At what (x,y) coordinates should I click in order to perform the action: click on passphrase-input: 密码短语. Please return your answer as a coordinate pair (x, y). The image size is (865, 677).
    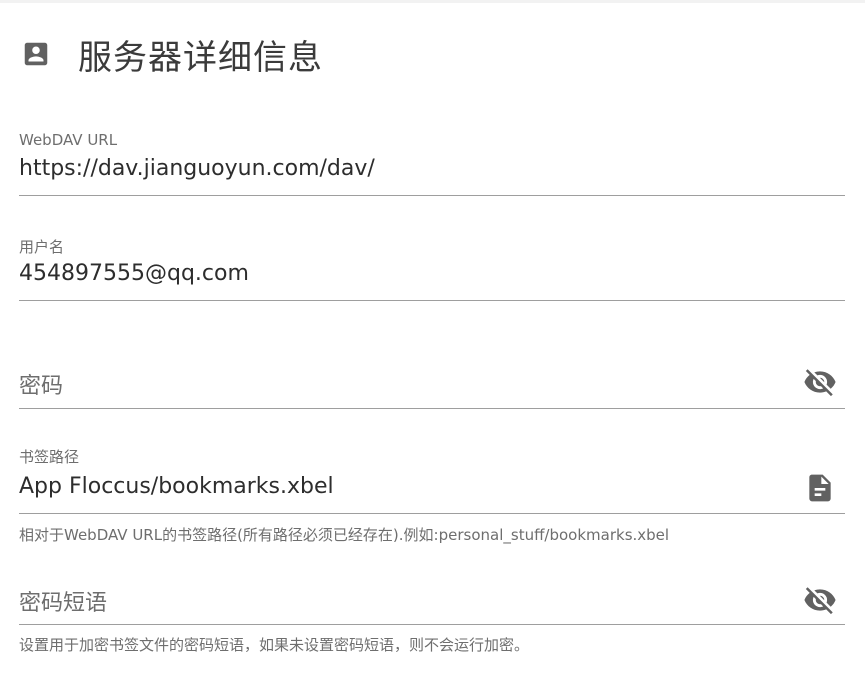
    Looking at the image, I should click on (63, 601).